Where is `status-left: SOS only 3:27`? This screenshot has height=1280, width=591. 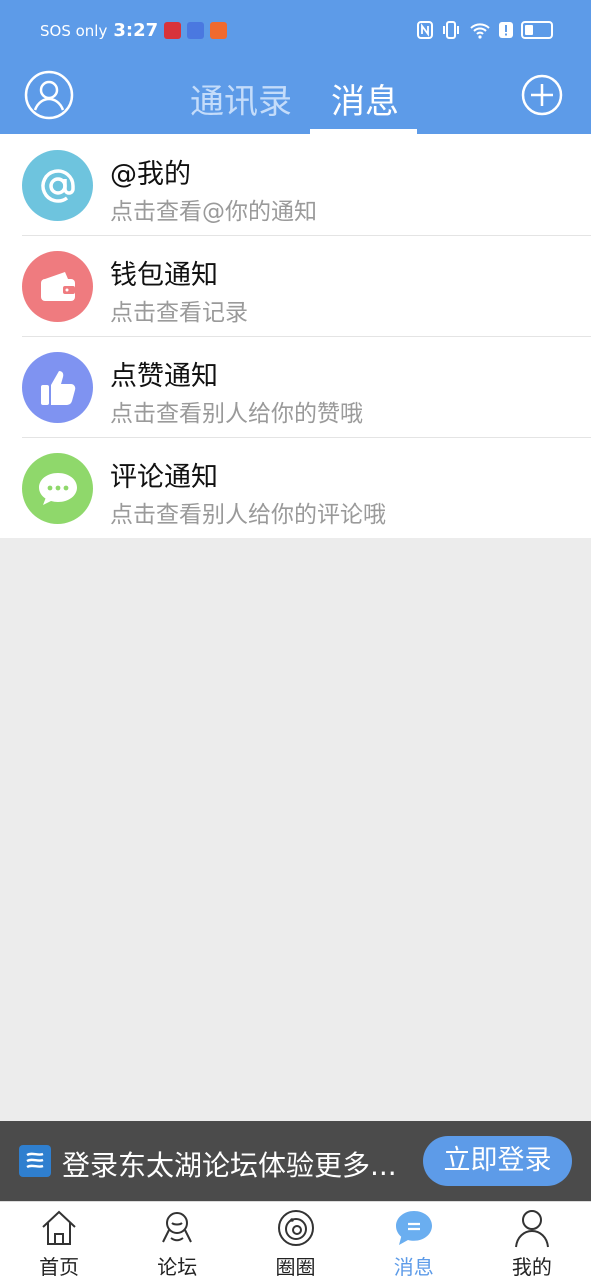 status-left: SOS only 3:27 is located at coordinates (134, 30).